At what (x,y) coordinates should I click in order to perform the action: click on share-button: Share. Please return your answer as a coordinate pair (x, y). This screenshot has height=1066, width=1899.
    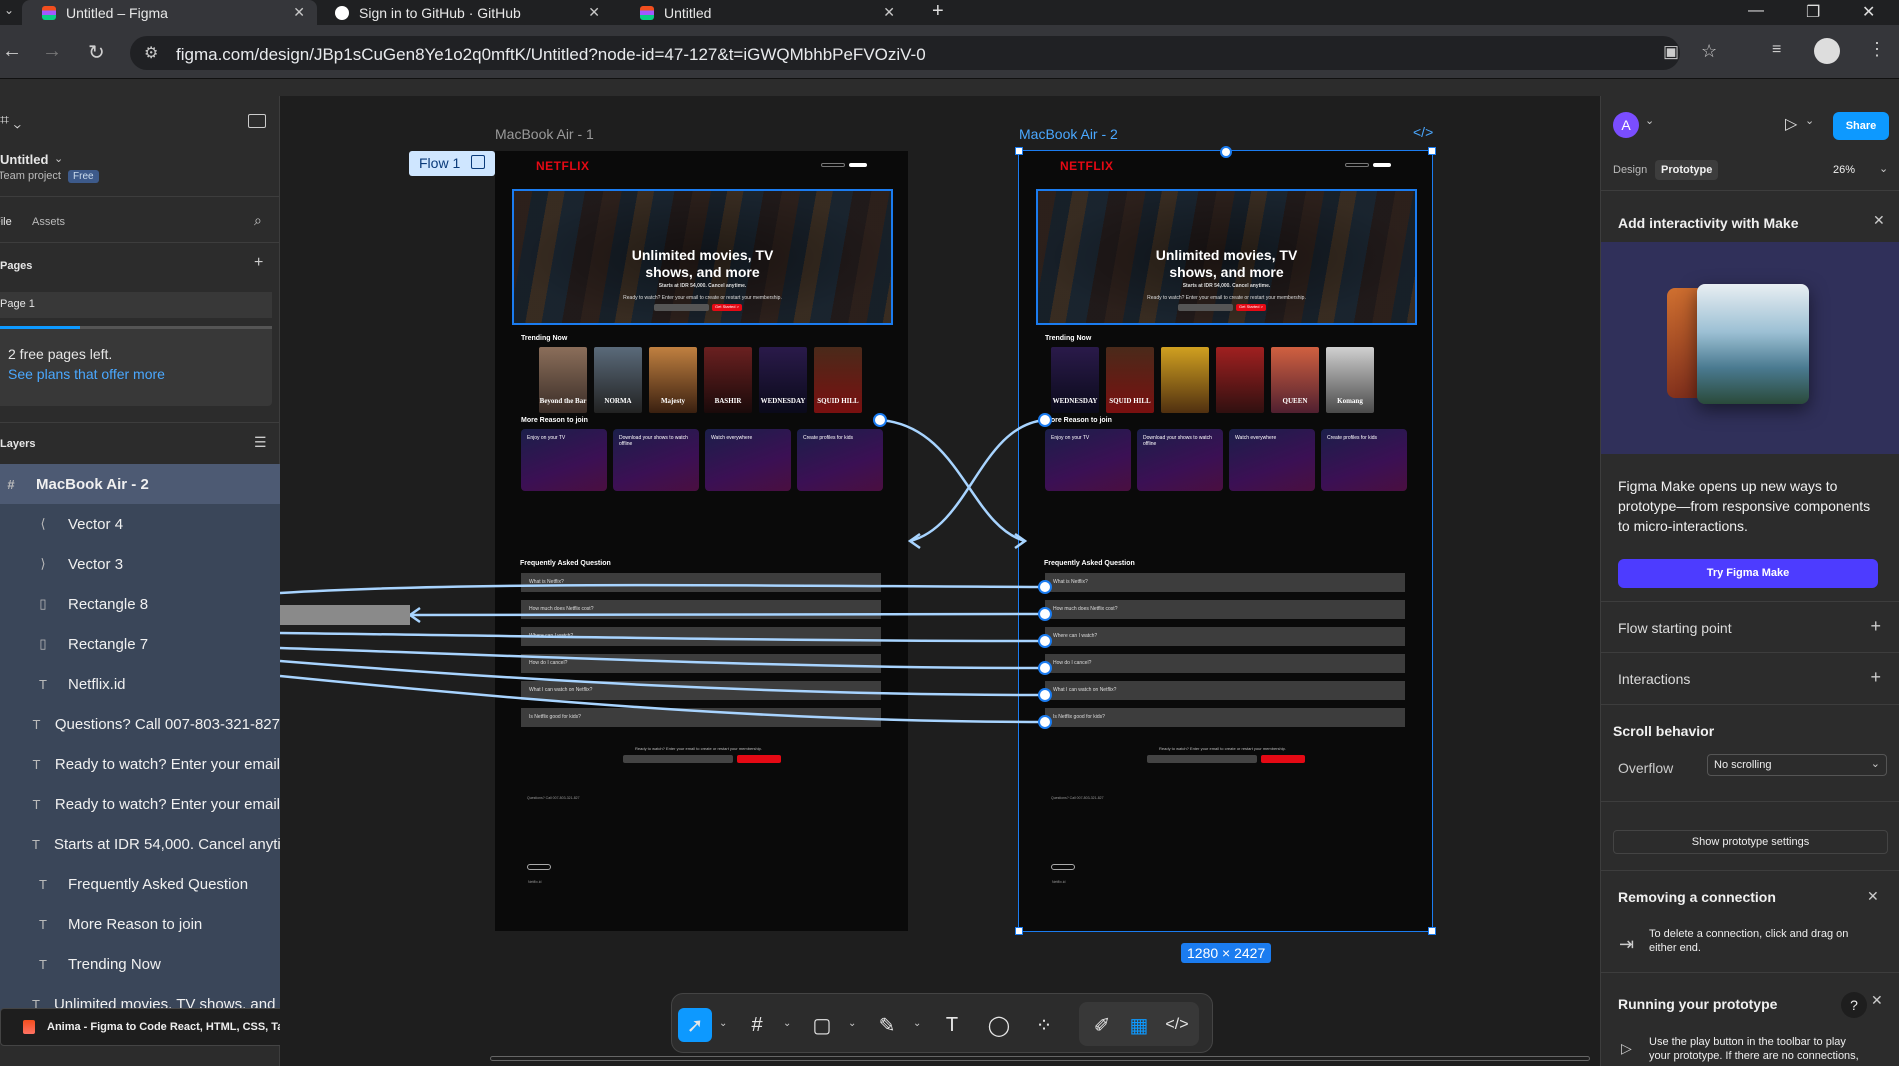
    Looking at the image, I should click on (1861, 126).